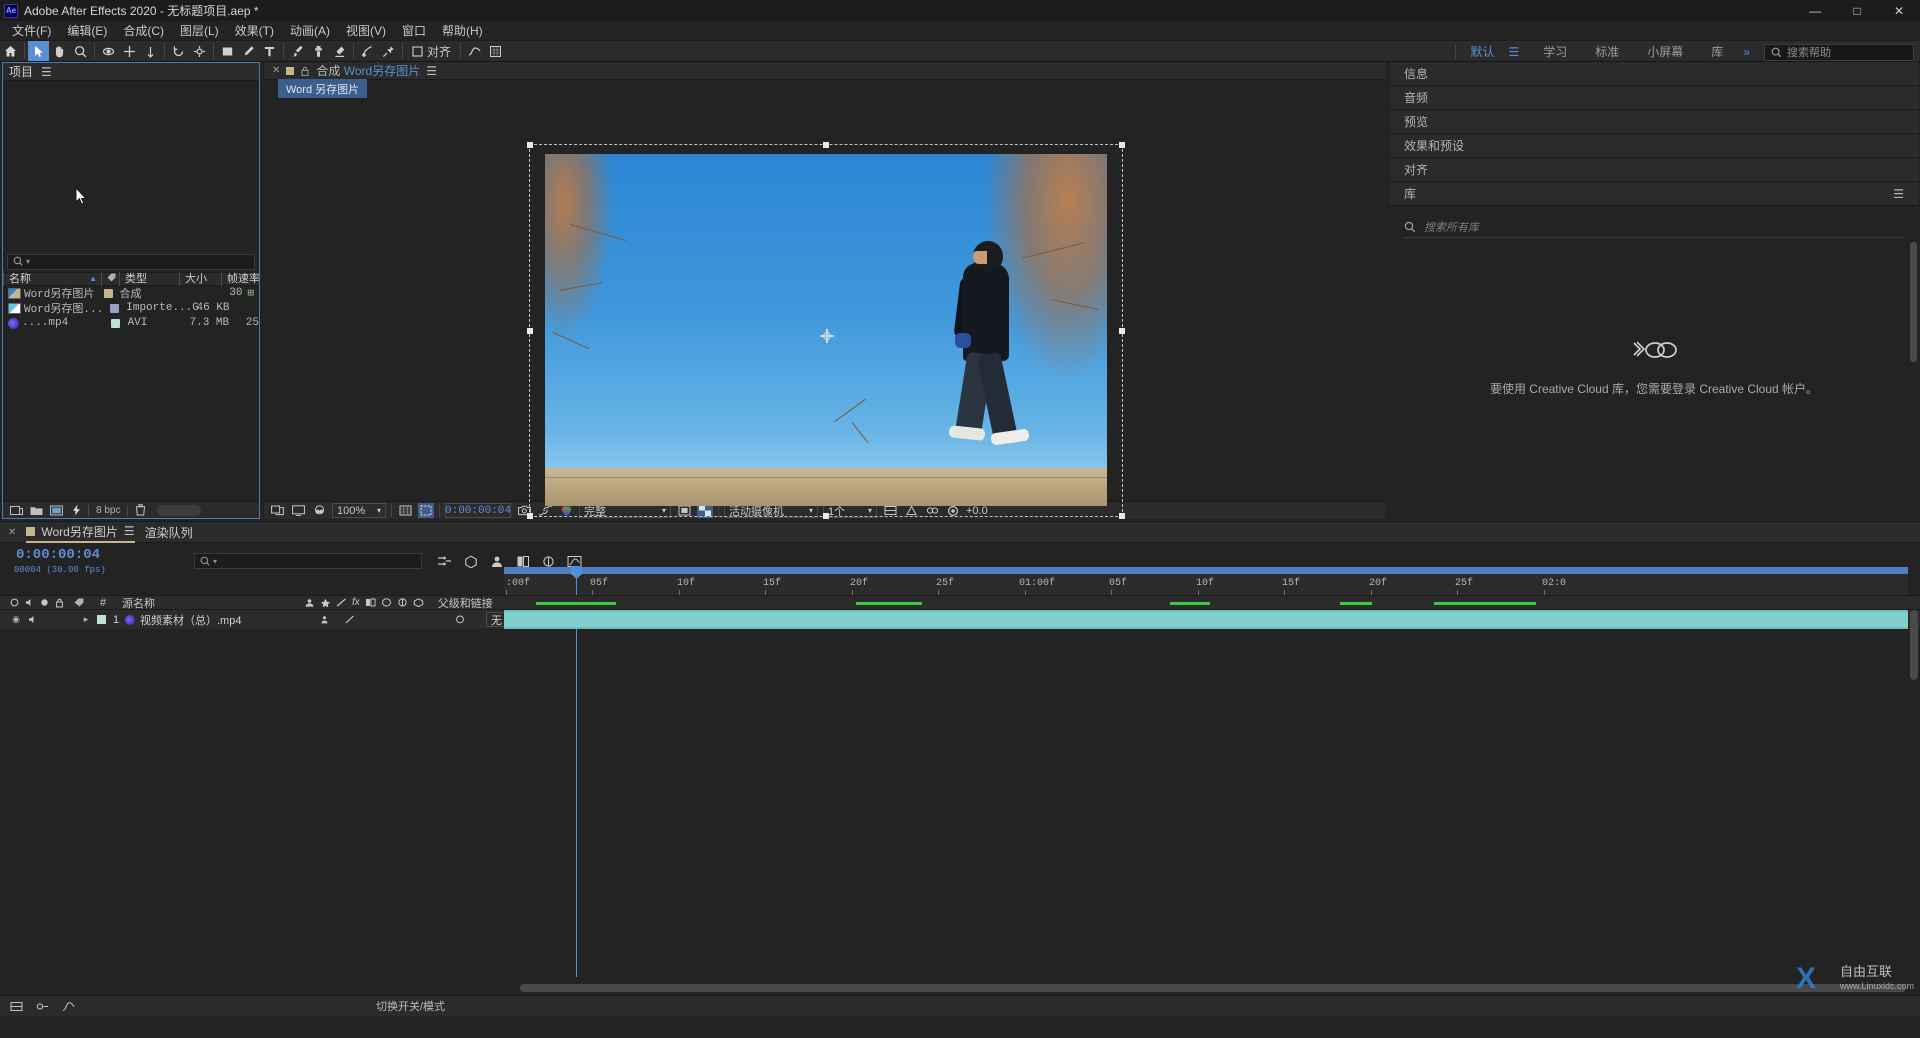 Image resolution: width=1920 pixels, height=1038 pixels. I want to click on maximize-button: □, so click(1857, 10).